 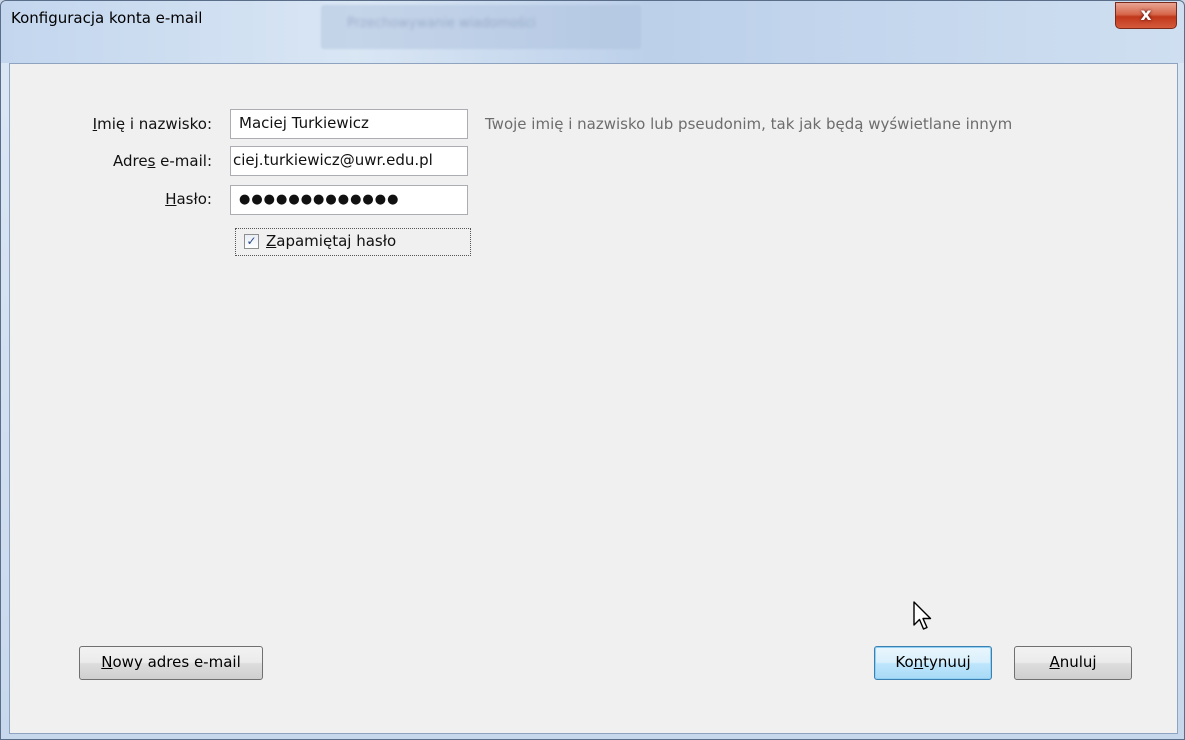 What do you see at coordinates (171, 663) in the screenshot?
I see `new-address-button: Nowy adres e-mail` at bounding box center [171, 663].